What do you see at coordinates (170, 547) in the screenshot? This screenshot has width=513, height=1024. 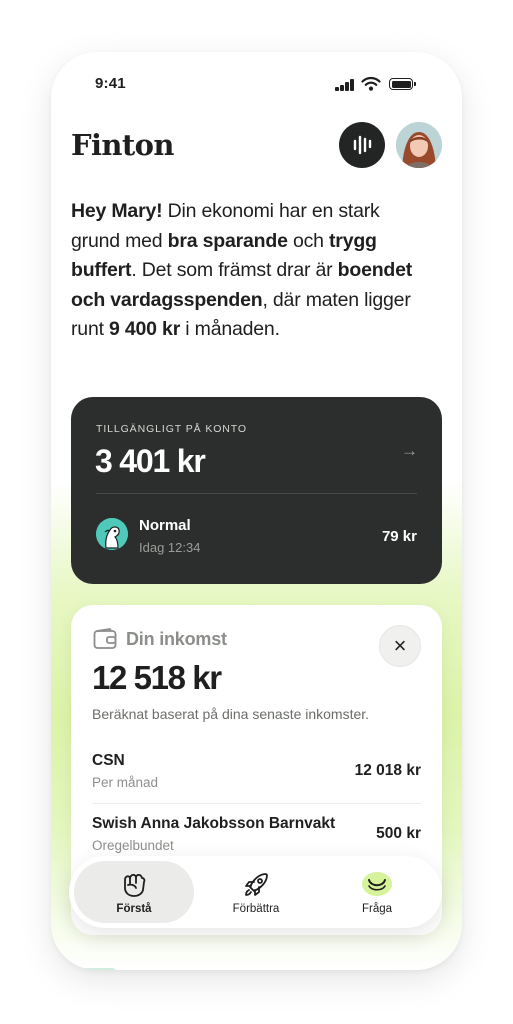 I see `plan-timestamp: Idag 12:34` at bounding box center [170, 547].